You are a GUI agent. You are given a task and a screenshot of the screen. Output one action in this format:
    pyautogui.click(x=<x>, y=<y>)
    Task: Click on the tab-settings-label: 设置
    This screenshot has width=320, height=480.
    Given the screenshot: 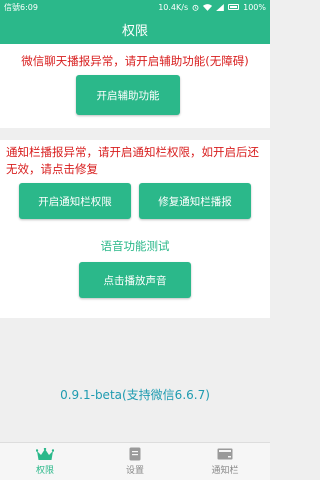 What is the action you would take?
    pyautogui.click(x=134, y=471)
    